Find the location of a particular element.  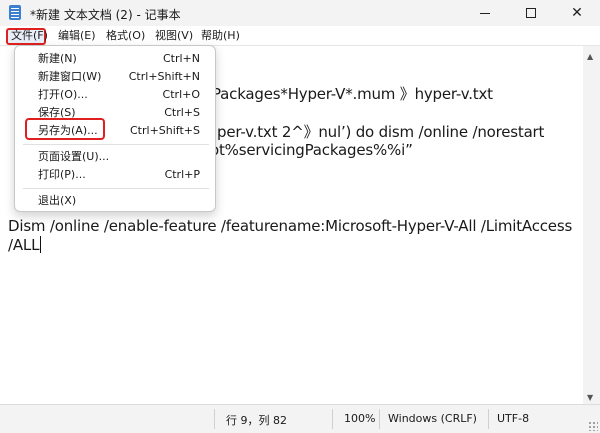

menu-item-shortcut: Ctrl+P is located at coordinates (182, 174).